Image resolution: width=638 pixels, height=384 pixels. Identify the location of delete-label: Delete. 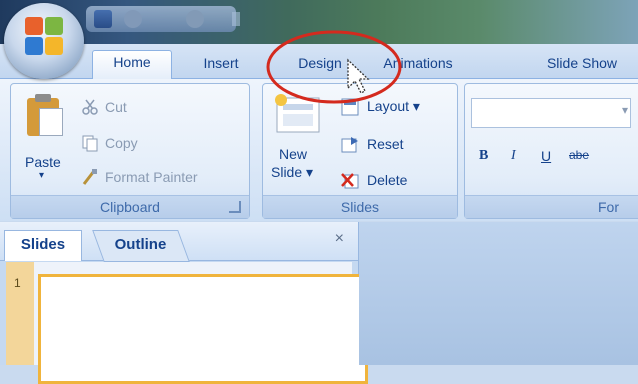
(387, 180).